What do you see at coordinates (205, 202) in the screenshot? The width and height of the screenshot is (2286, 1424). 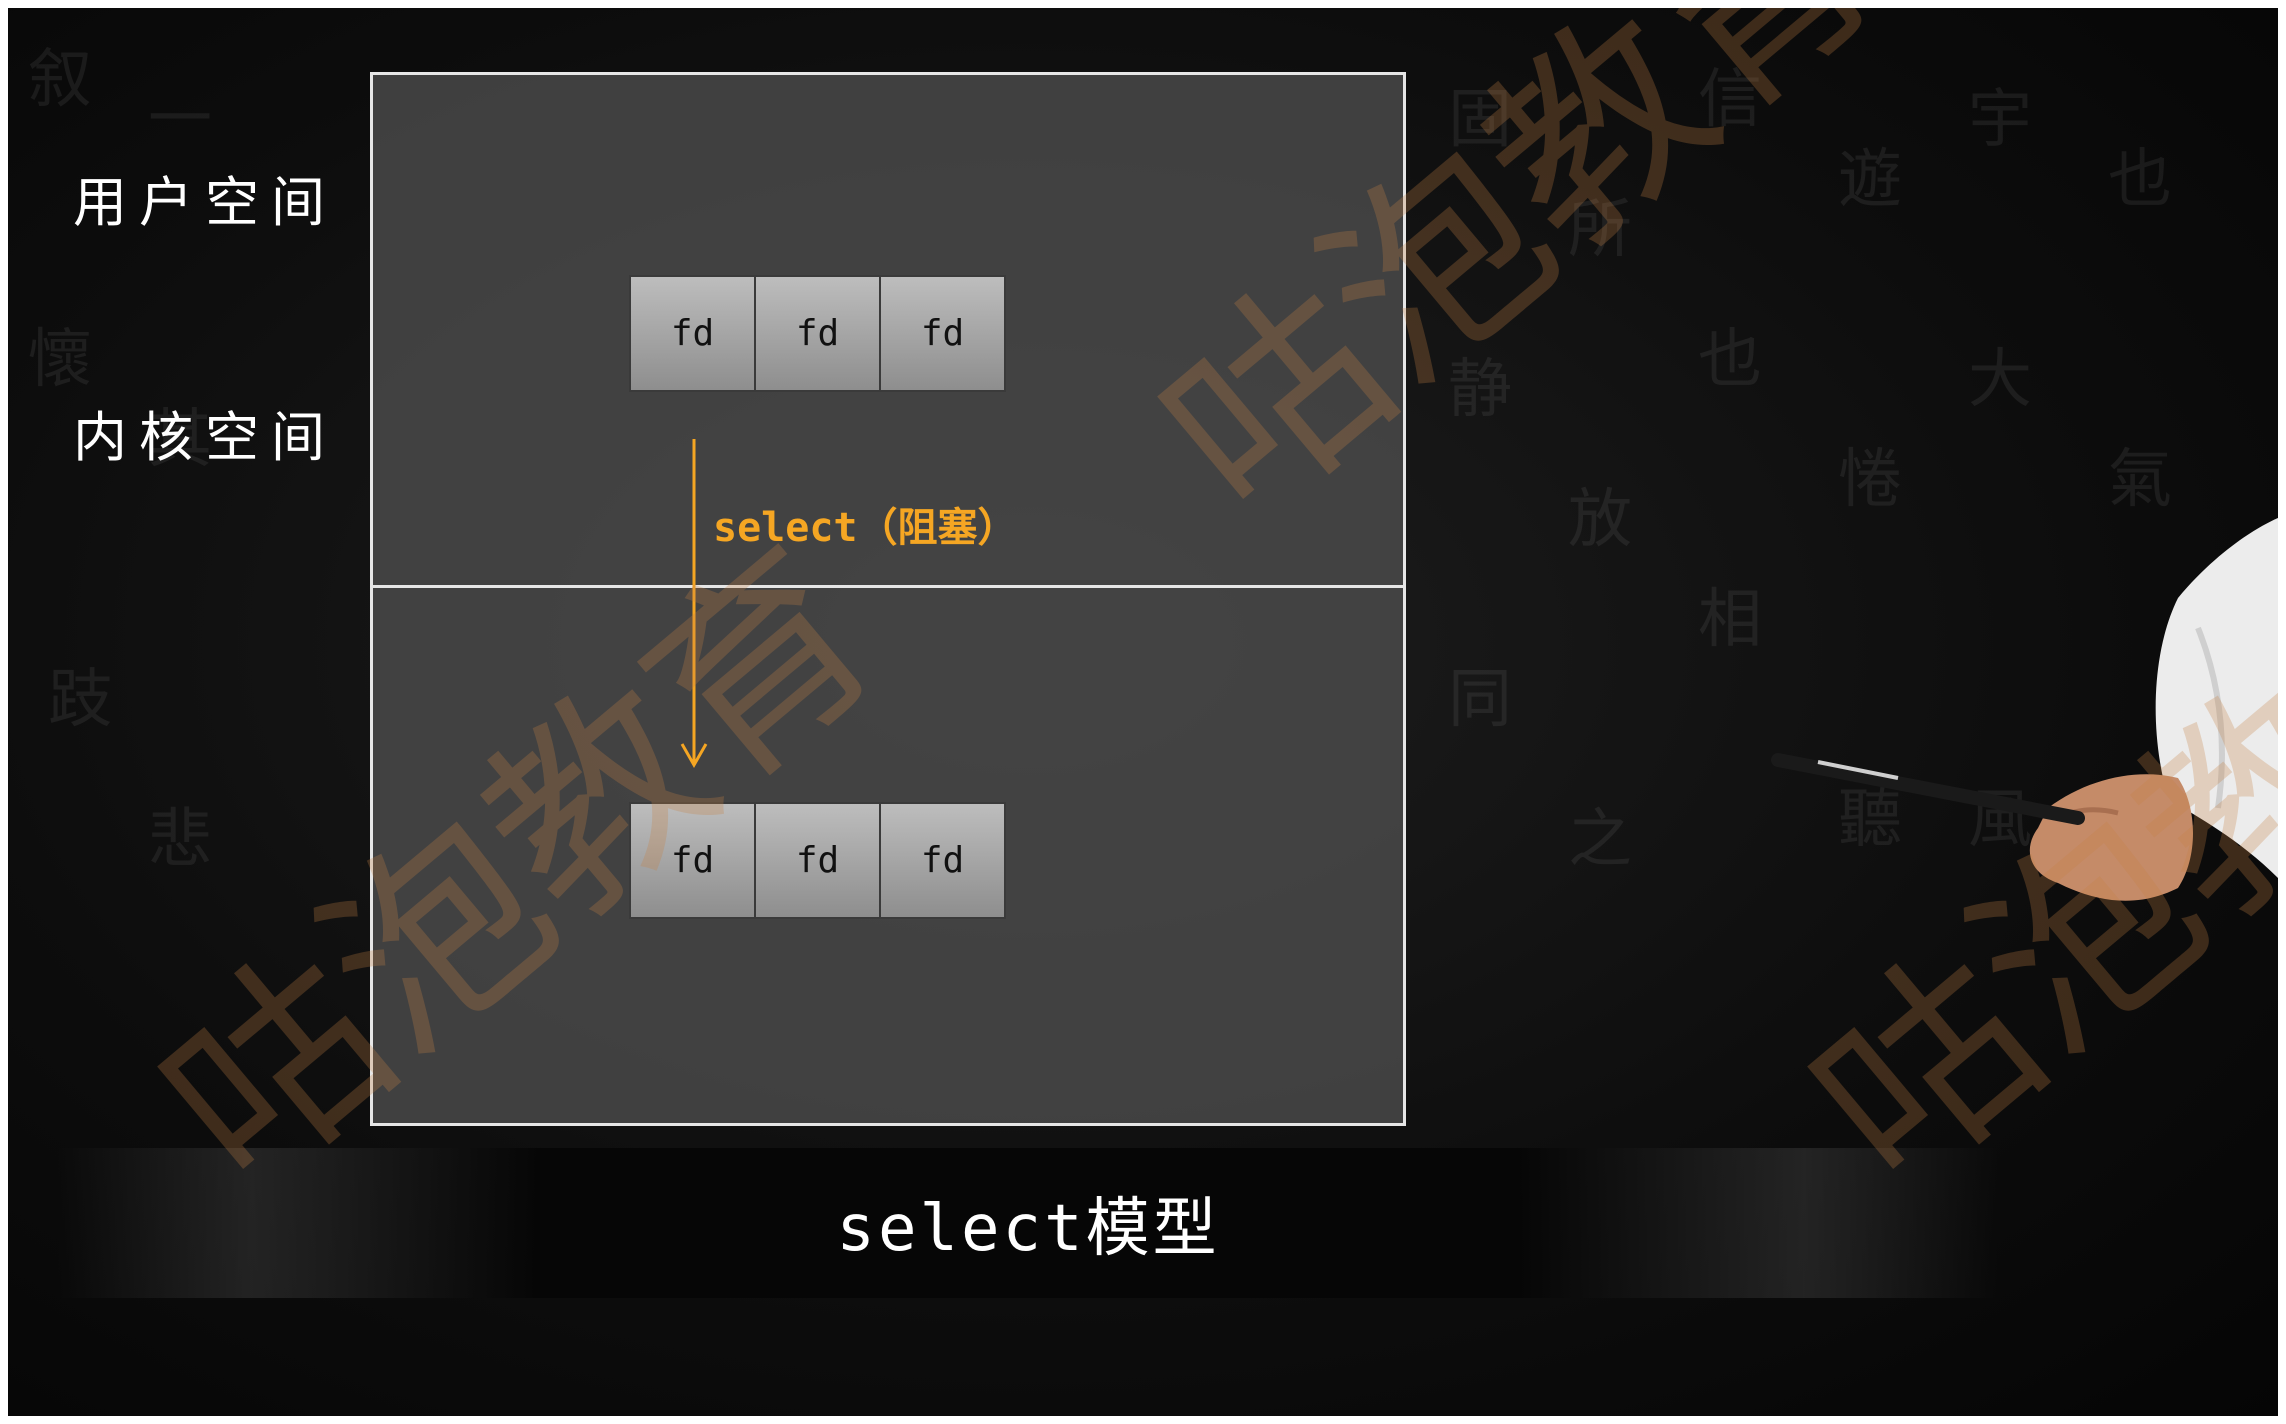 I see `user-space-label: 用户空间` at bounding box center [205, 202].